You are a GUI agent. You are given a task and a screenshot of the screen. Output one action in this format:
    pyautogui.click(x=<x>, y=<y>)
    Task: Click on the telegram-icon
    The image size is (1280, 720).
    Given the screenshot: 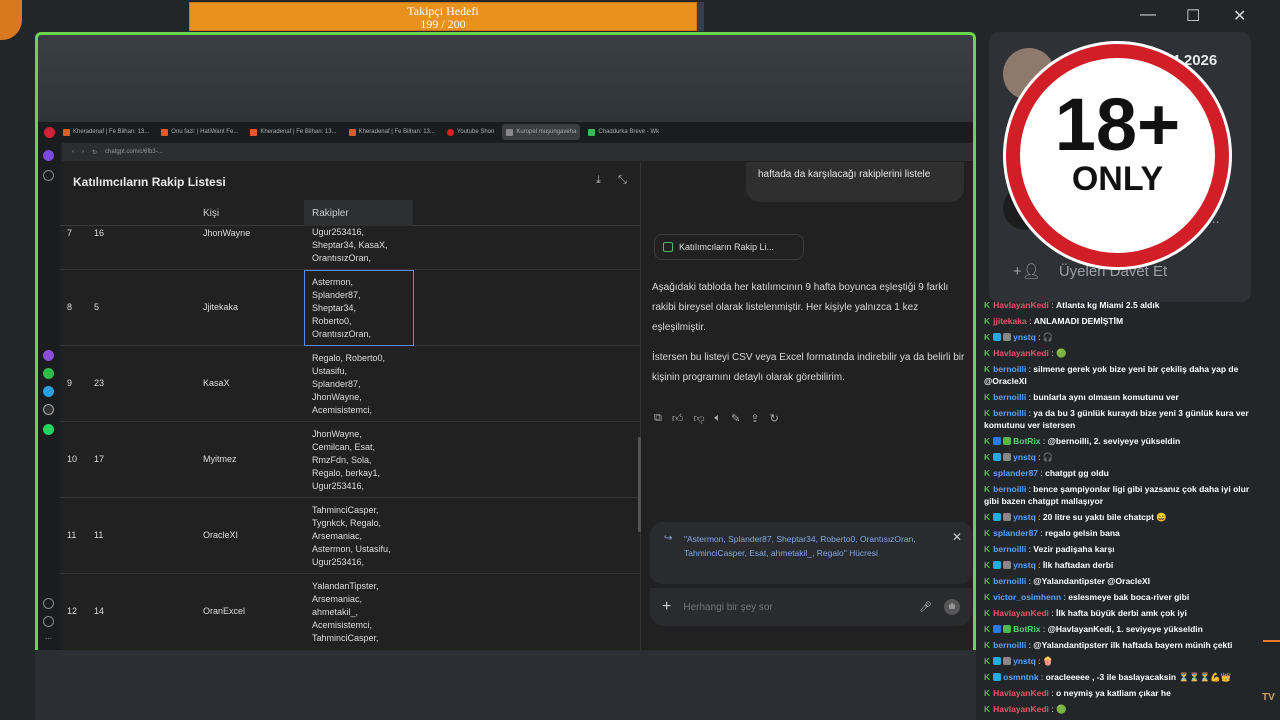 What is the action you would take?
    pyautogui.click(x=48, y=391)
    